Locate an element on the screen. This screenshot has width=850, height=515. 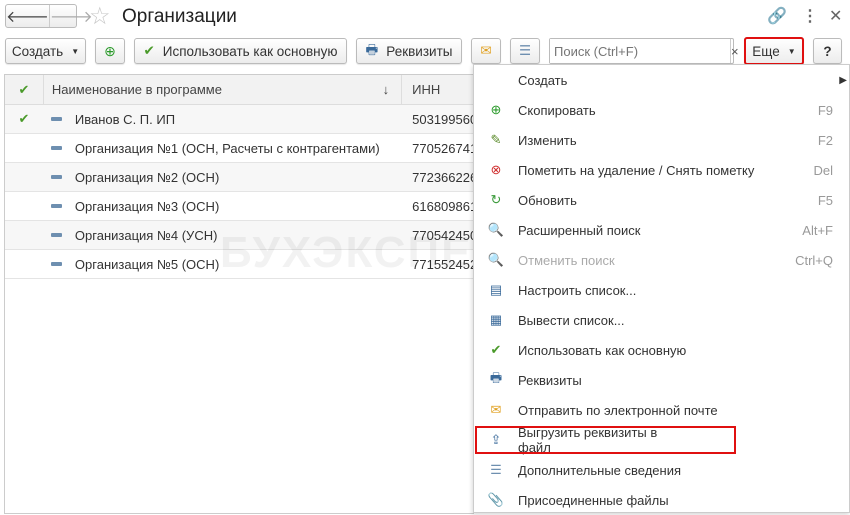
back-arrow-icon: 🡐 is located at coordinates (28, 16).